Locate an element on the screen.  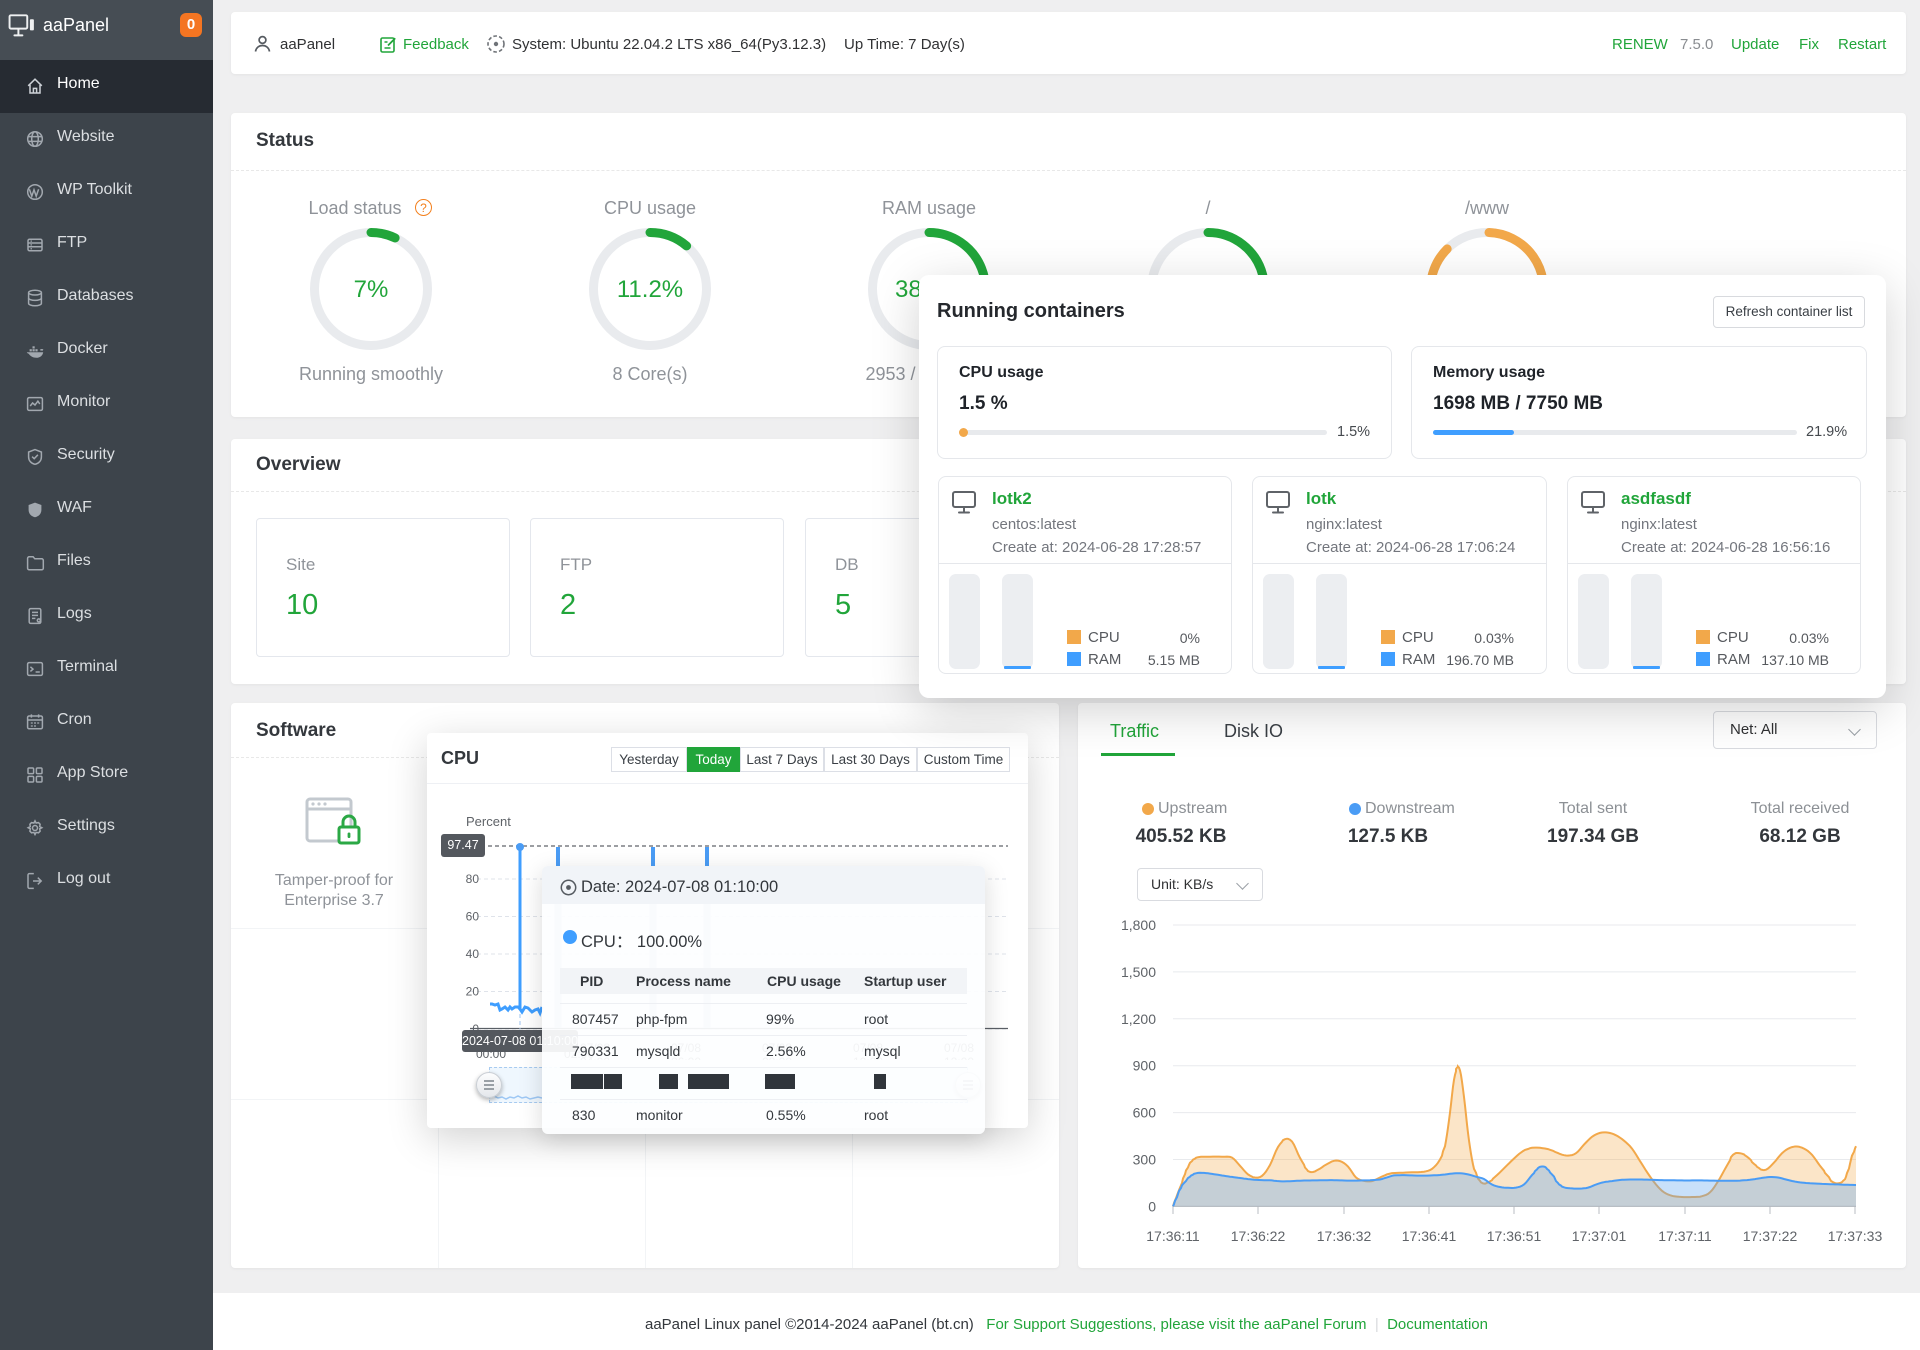
svg-text: 300 is located at coordinates (1145, 1160).